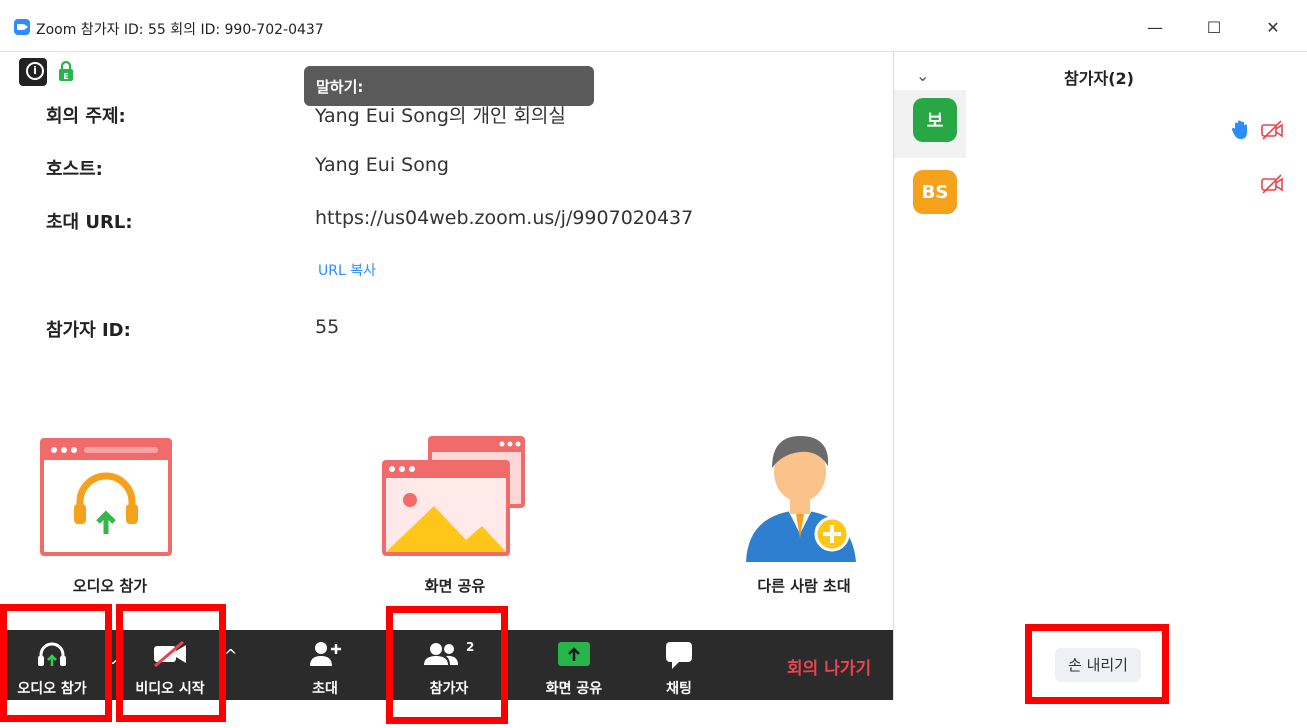 The width and height of the screenshot is (1307, 728). What do you see at coordinates (347, 270) in the screenshot?
I see `copy-url-link: URL 복사` at bounding box center [347, 270].